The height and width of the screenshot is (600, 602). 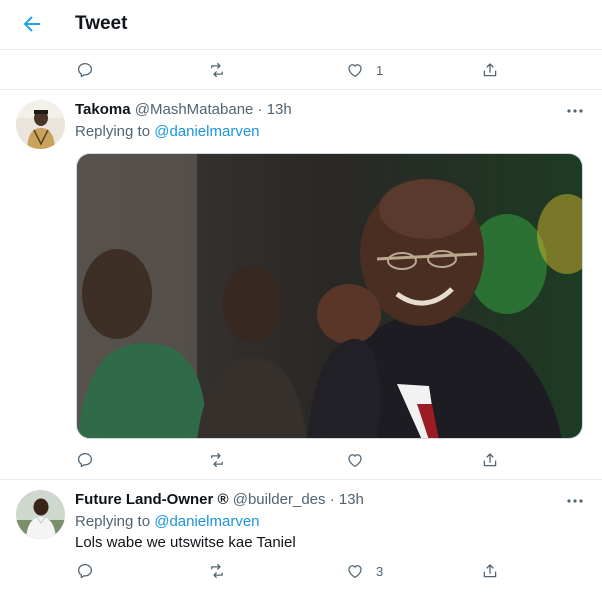 I want to click on back-arrow-icon, so click(x=32, y=24).